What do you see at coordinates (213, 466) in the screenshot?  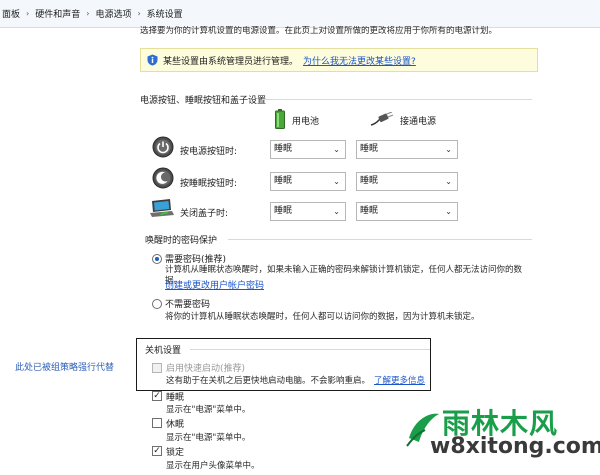 I see `lock-option-description: 显示在用户头像菜单中。` at bounding box center [213, 466].